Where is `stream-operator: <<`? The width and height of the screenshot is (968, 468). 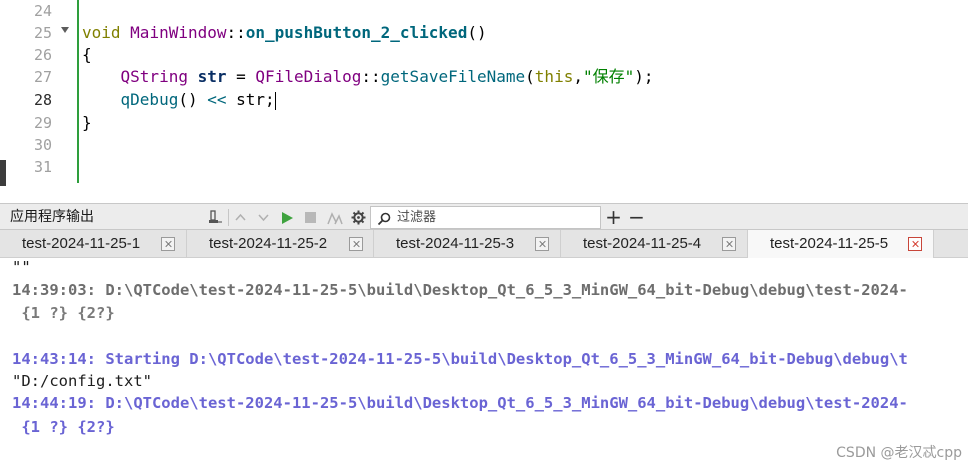
stream-operator: << is located at coordinates (217, 99).